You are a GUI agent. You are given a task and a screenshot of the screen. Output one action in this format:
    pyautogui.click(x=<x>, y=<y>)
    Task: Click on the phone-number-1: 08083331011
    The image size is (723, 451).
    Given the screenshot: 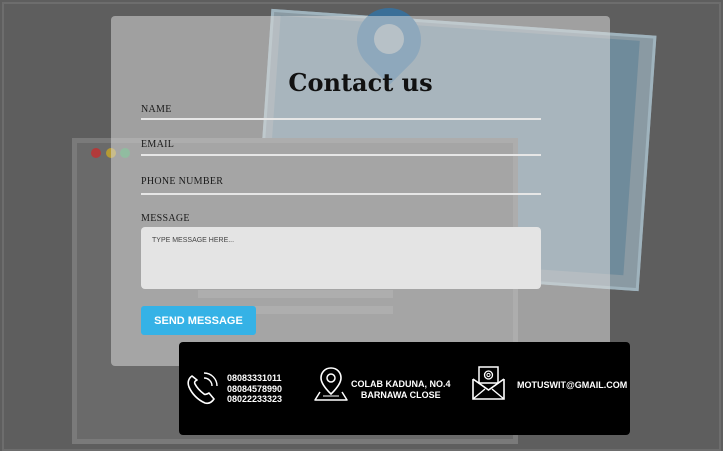 What is the action you would take?
    pyautogui.click(x=254, y=378)
    